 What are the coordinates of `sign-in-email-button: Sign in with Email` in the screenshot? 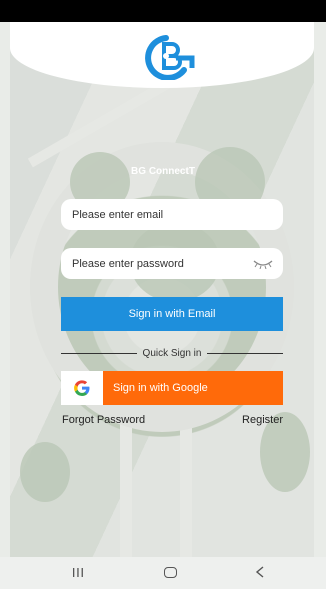 It's located at (172, 314).